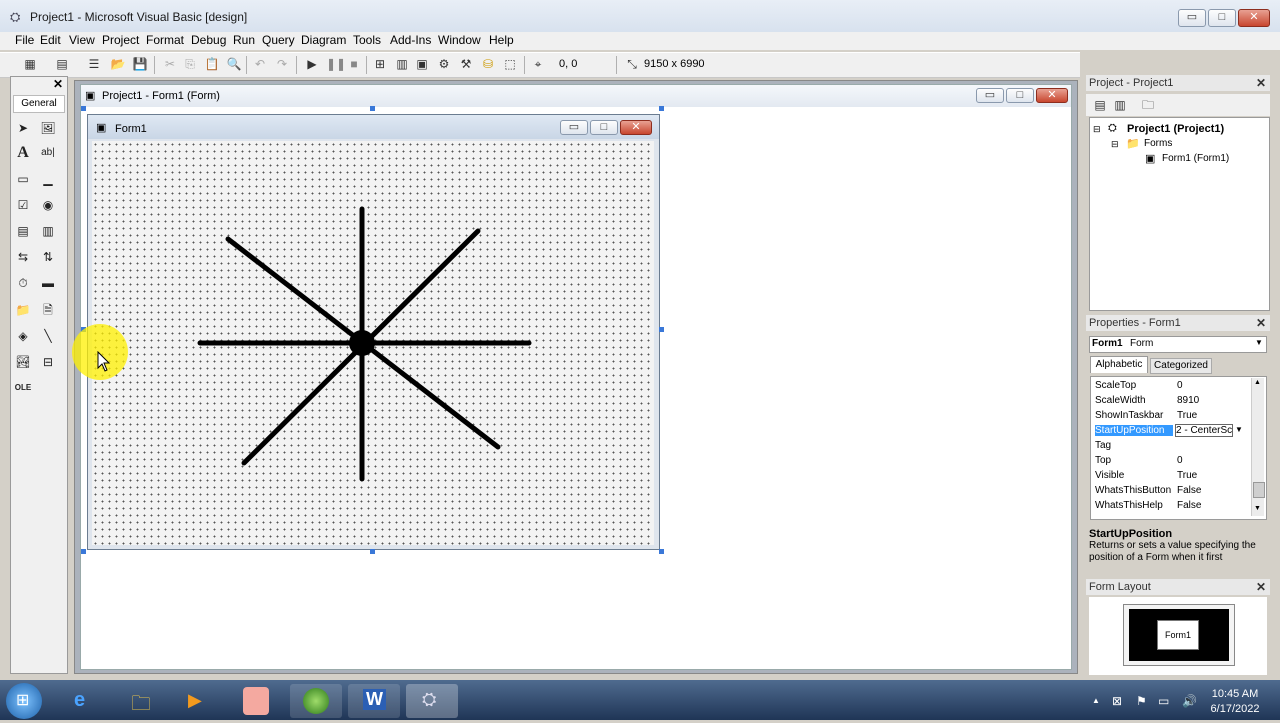 This screenshot has height=723, width=1280. What do you see at coordinates (23, 179) in the screenshot?
I see `frame-tool-icon: ▭` at bounding box center [23, 179].